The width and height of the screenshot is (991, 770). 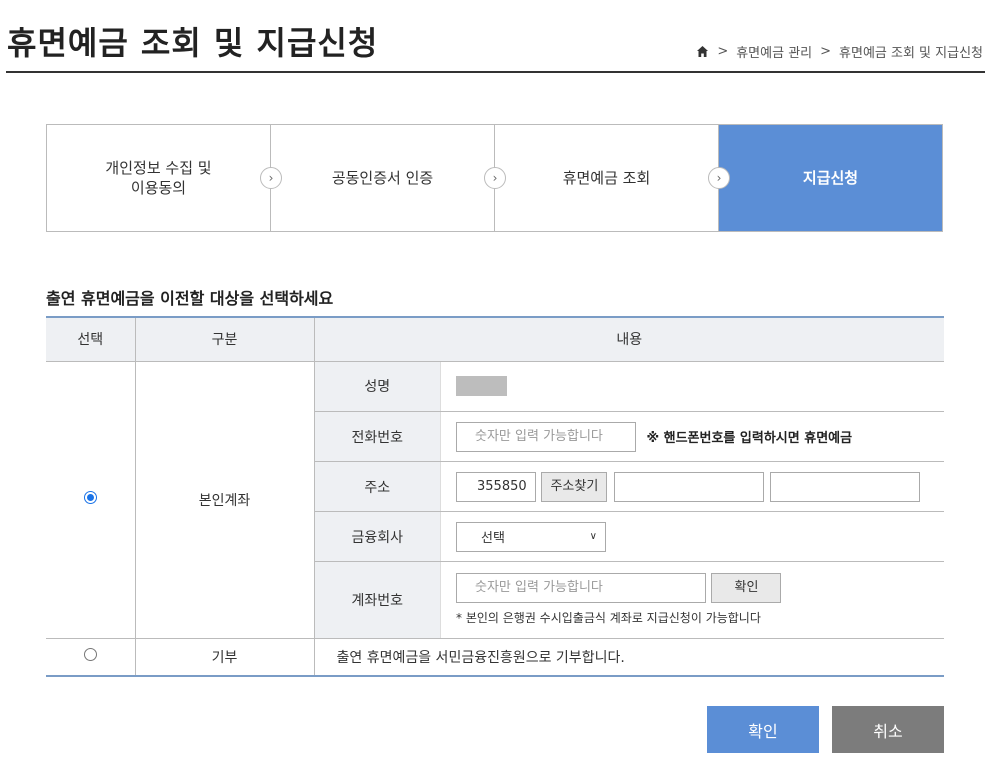 I want to click on address-value: 355850 주소찾기, so click(x=692, y=486).